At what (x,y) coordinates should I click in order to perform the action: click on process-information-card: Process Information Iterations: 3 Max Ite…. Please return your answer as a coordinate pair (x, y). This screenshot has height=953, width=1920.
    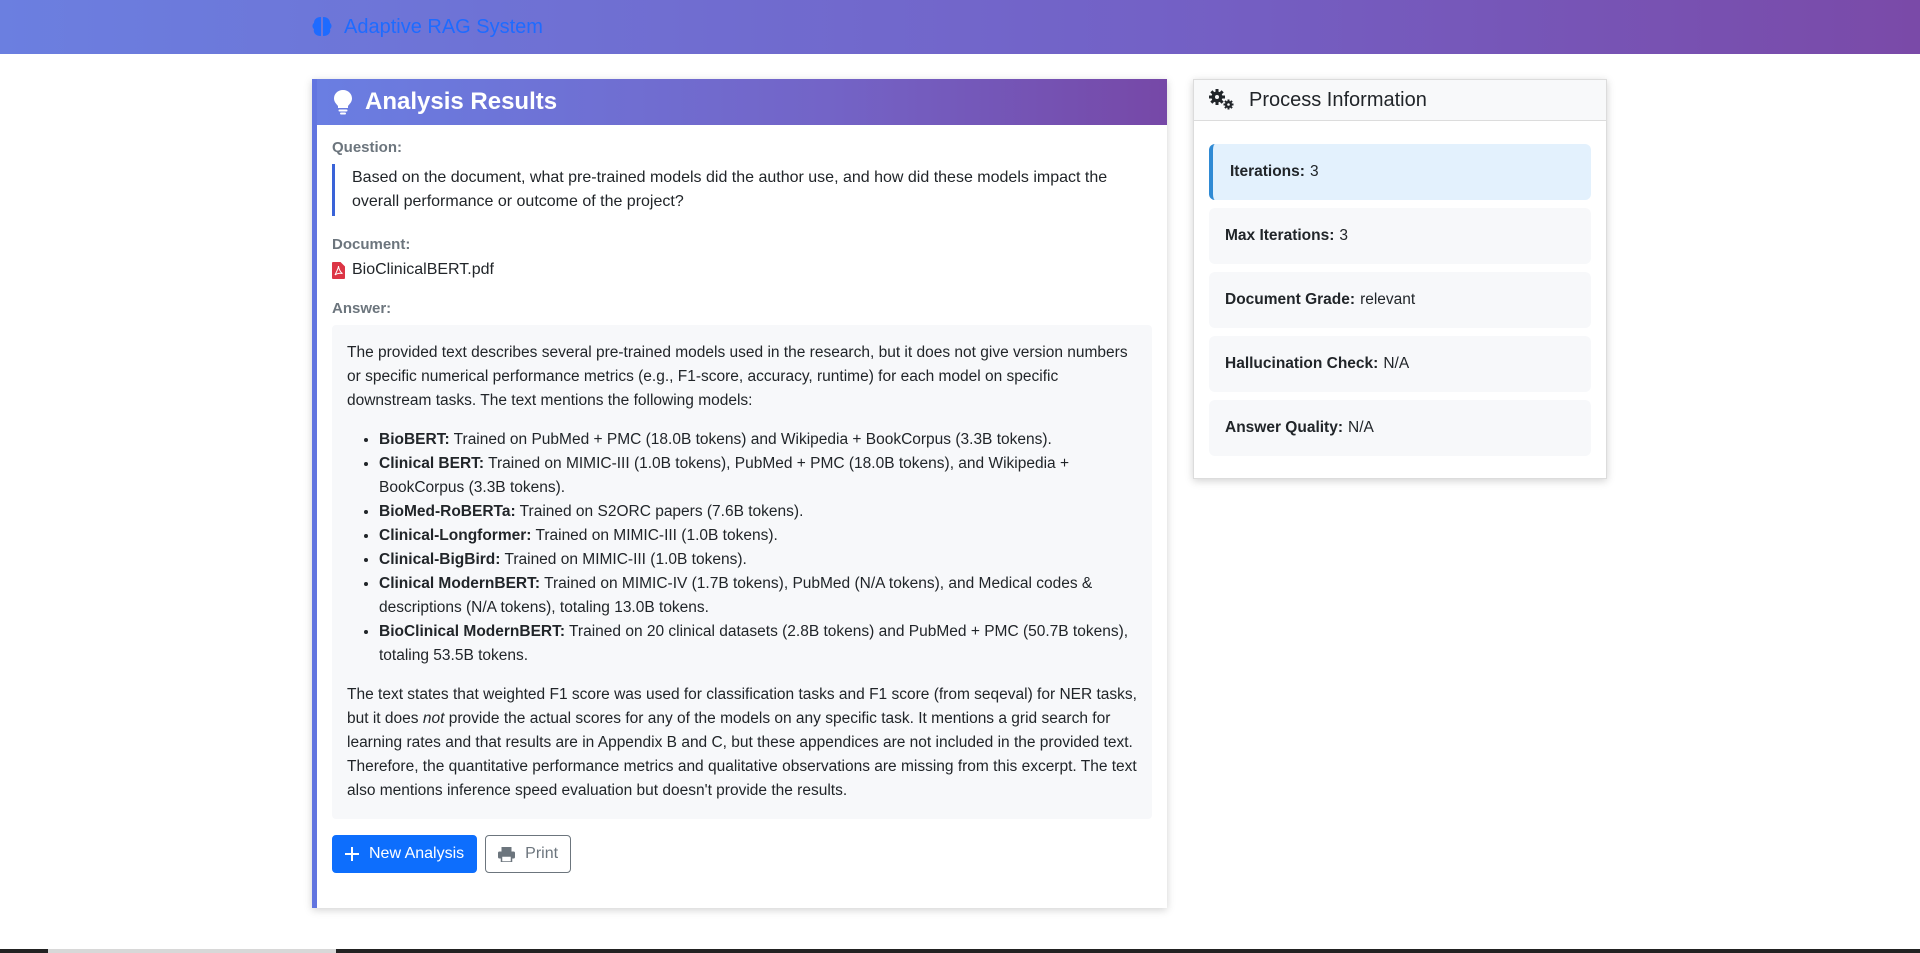
    Looking at the image, I should click on (1400, 279).